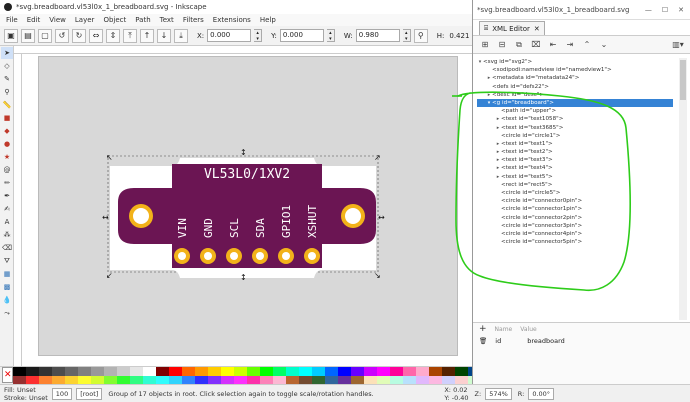 This screenshot has width=690, height=402. Describe the element at coordinates (485, 45) in the screenshot. I see `new-element-node-icon: ⊞` at that location.